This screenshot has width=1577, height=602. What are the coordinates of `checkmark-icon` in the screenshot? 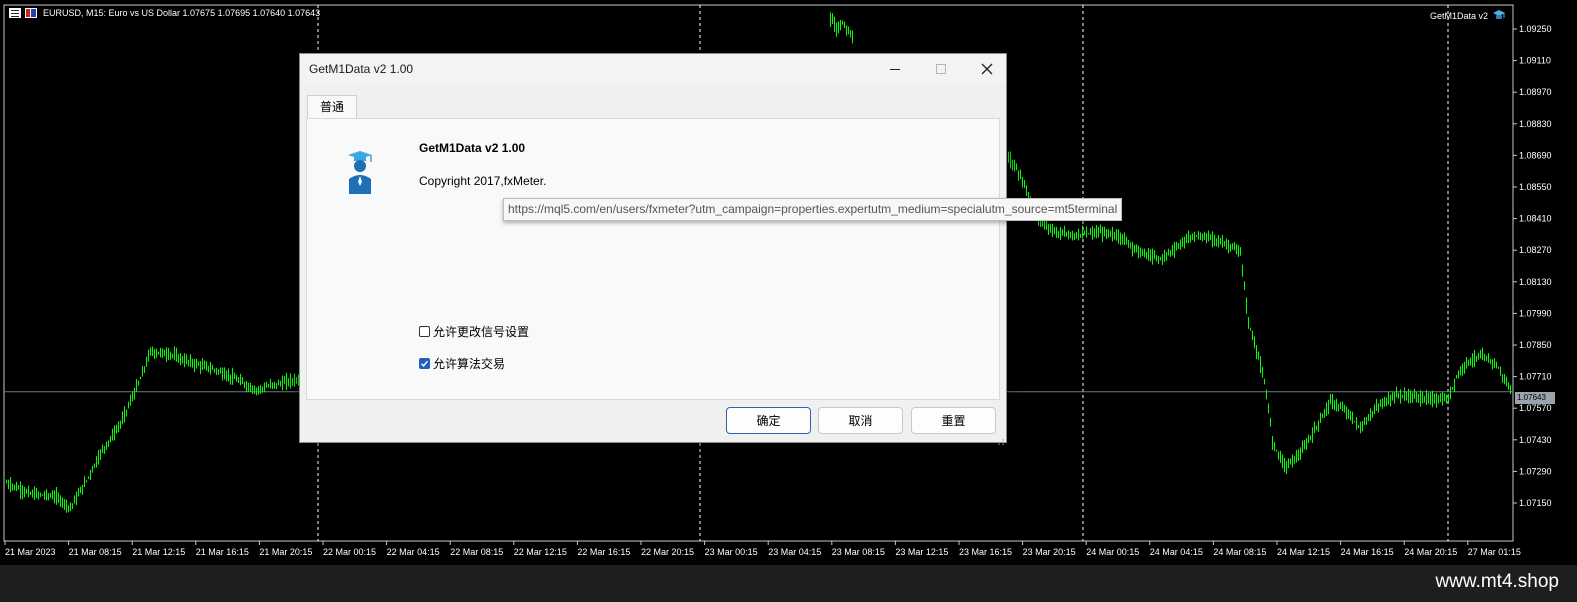 It's located at (425, 363).